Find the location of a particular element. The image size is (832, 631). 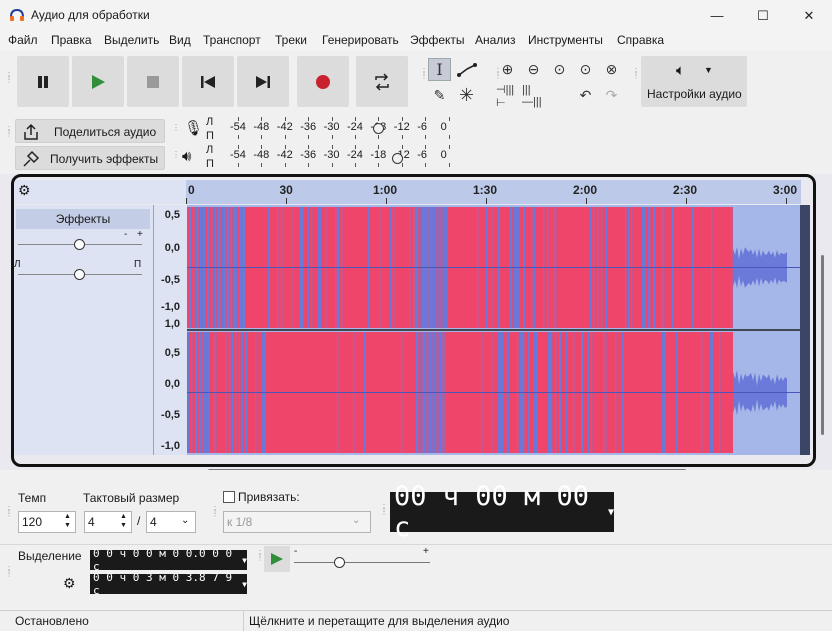

menu-select: Выделить is located at coordinates (131, 40).